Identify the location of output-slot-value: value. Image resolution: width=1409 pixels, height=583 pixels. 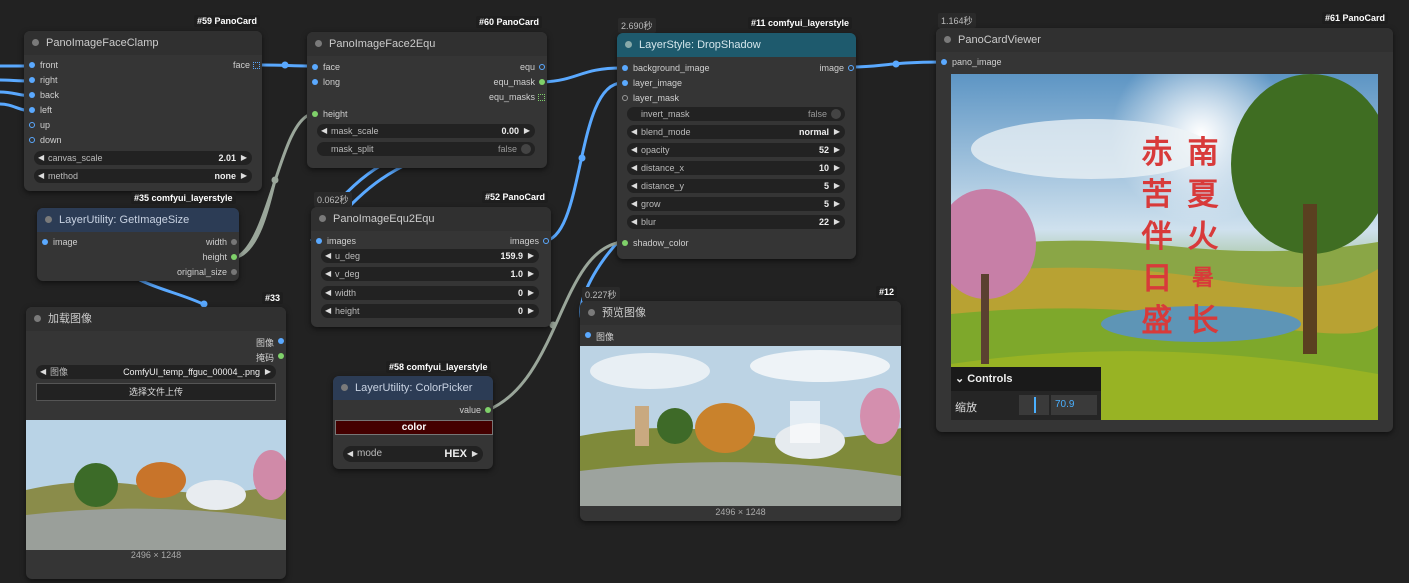
(476, 410).